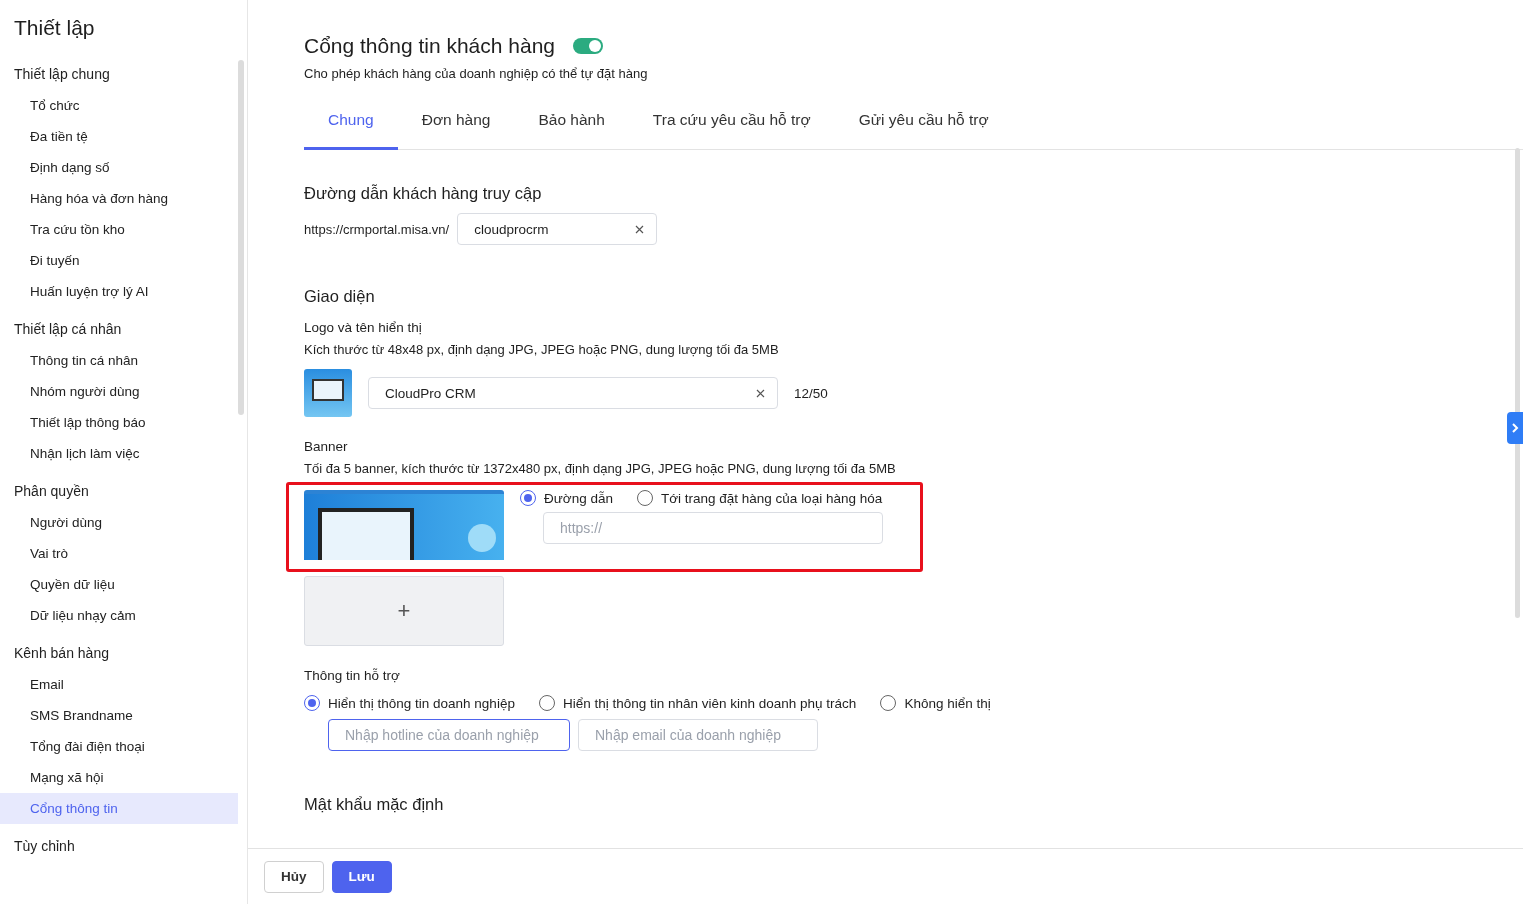 This screenshot has width=1523, height=904. What do you see at coordinates (119, 777) in the screenshot?
I see `sidebar-item: Mạng xã hội` at bounding box center [119, 777].